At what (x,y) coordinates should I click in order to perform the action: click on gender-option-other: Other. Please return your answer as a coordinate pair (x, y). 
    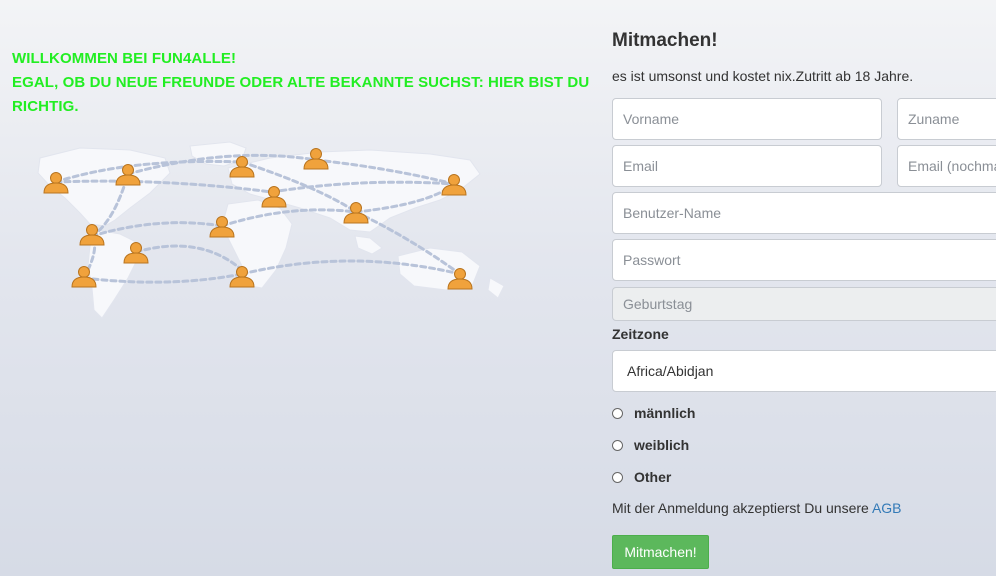
    Looking at the image, I should click on (641, 477).